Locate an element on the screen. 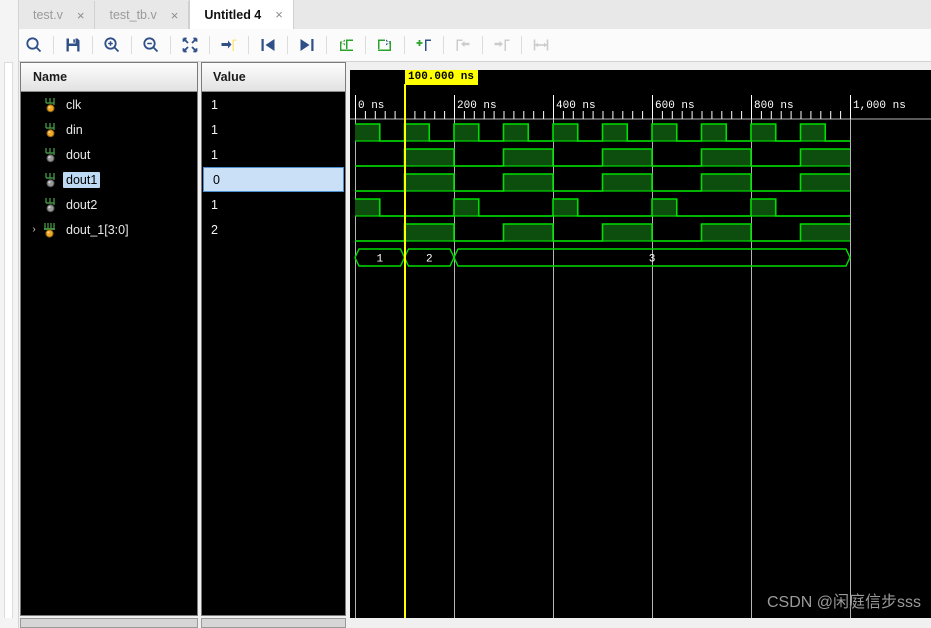 This screenshot has width=931, height=628. signal-name-label: dout2 is located at coordinates (82, 204).